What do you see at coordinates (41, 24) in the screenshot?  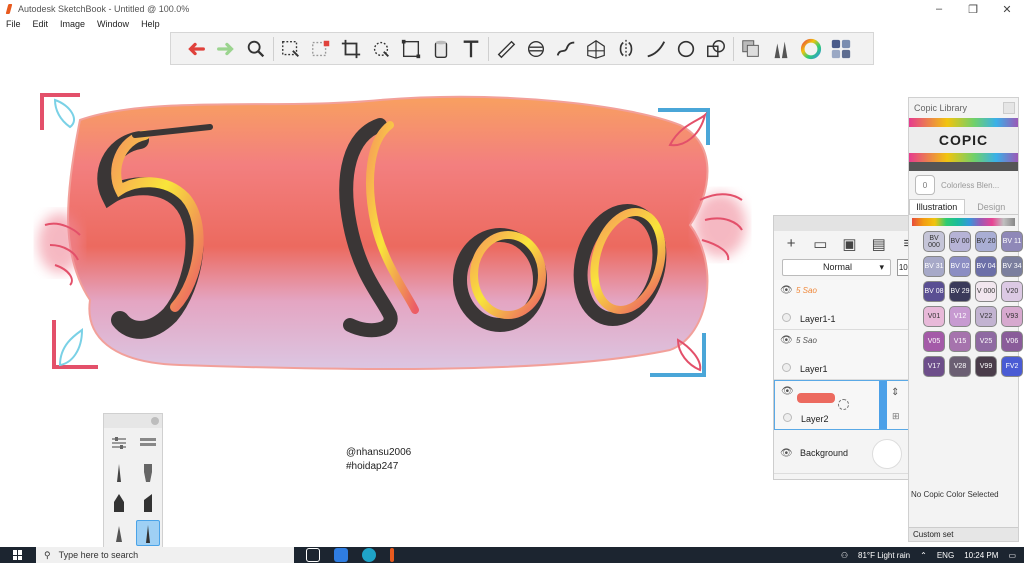 I see `menu-edit: Edit` at bounding box center [41, 24].